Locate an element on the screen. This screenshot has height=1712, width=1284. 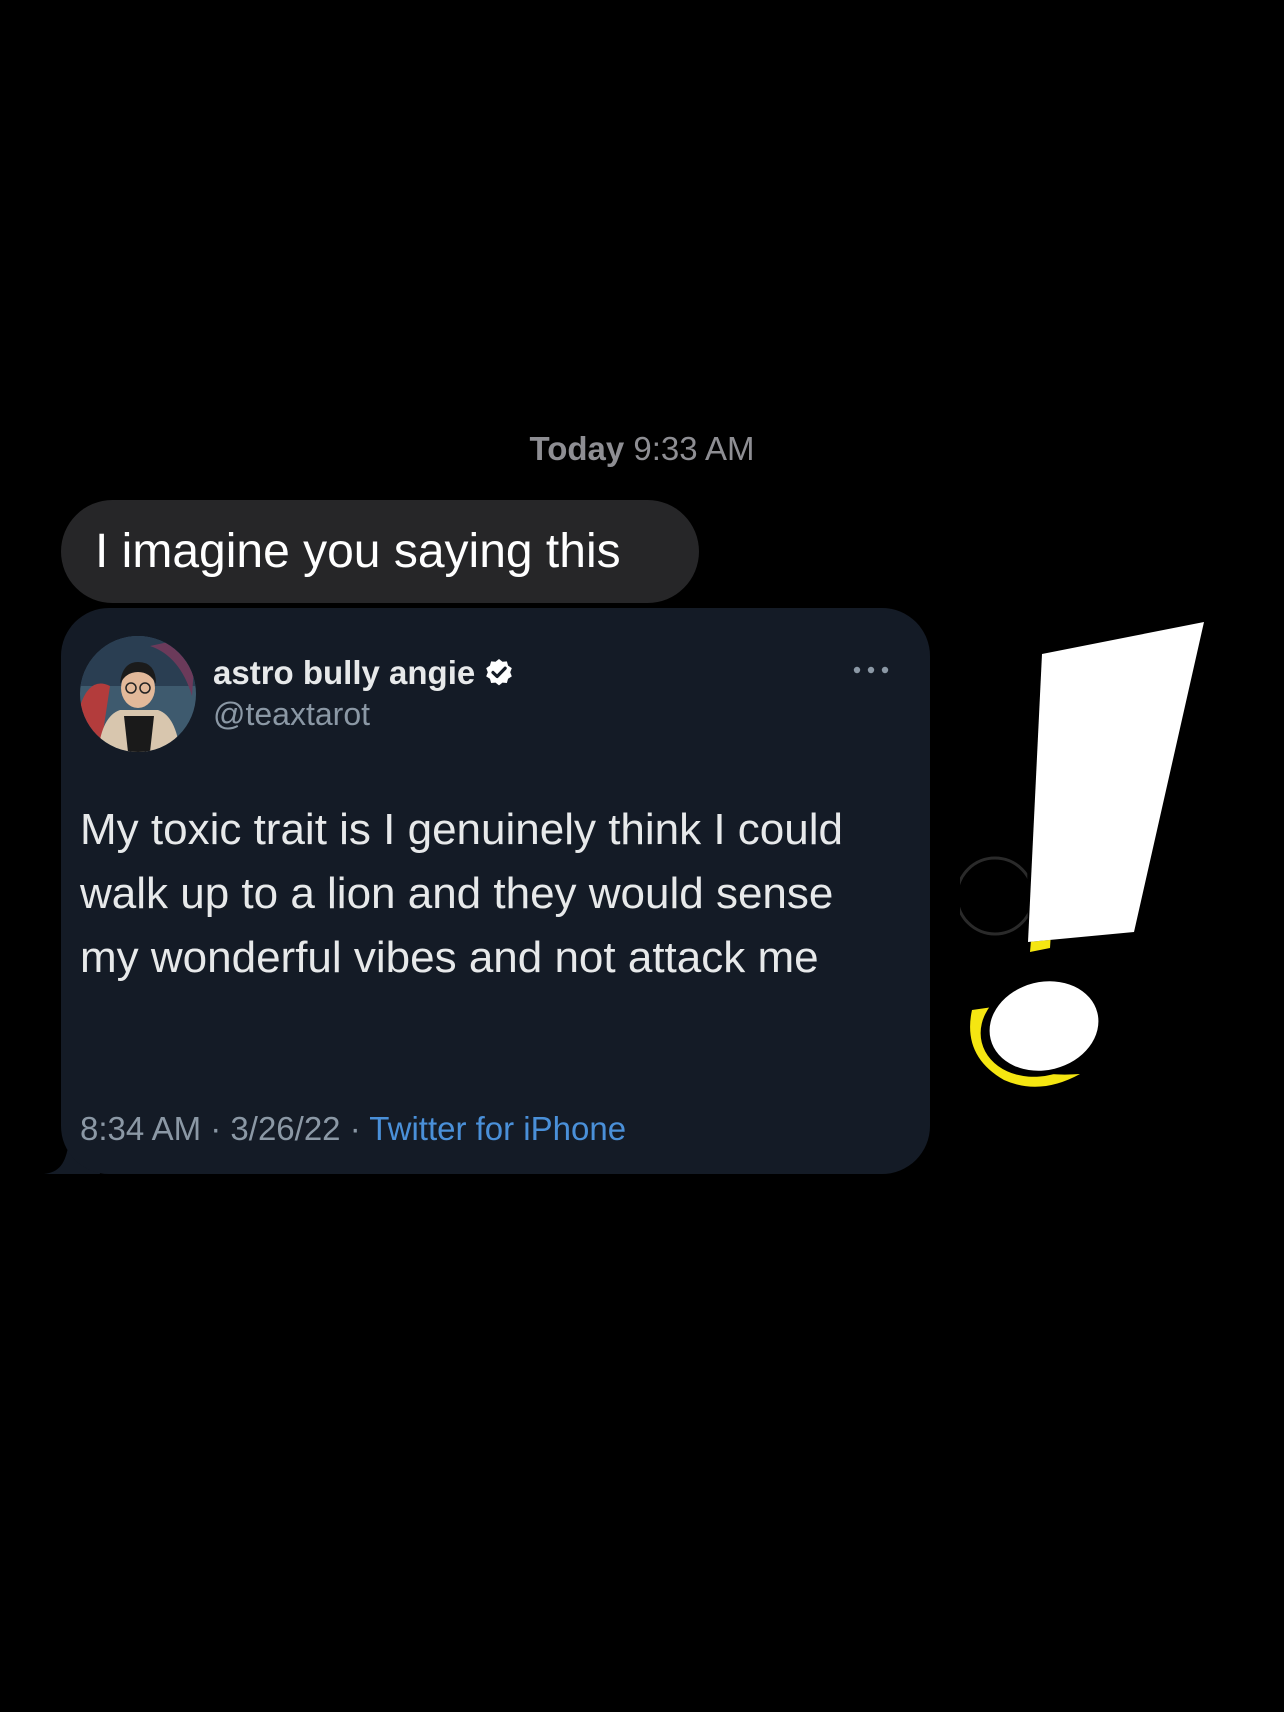
tweet-metadata: 8:34 AM · 3/26/22 · Twitter for iPhone is located at coordinates (353, 1129).